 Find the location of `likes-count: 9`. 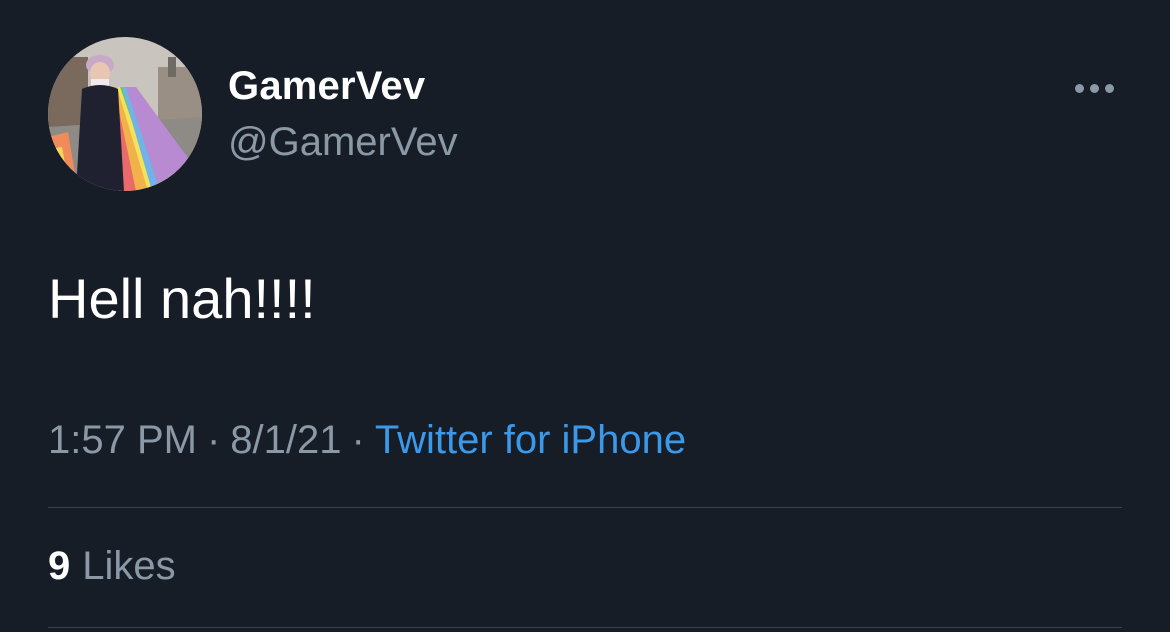

likes-count: 9 is located at coordinates (59, 566).